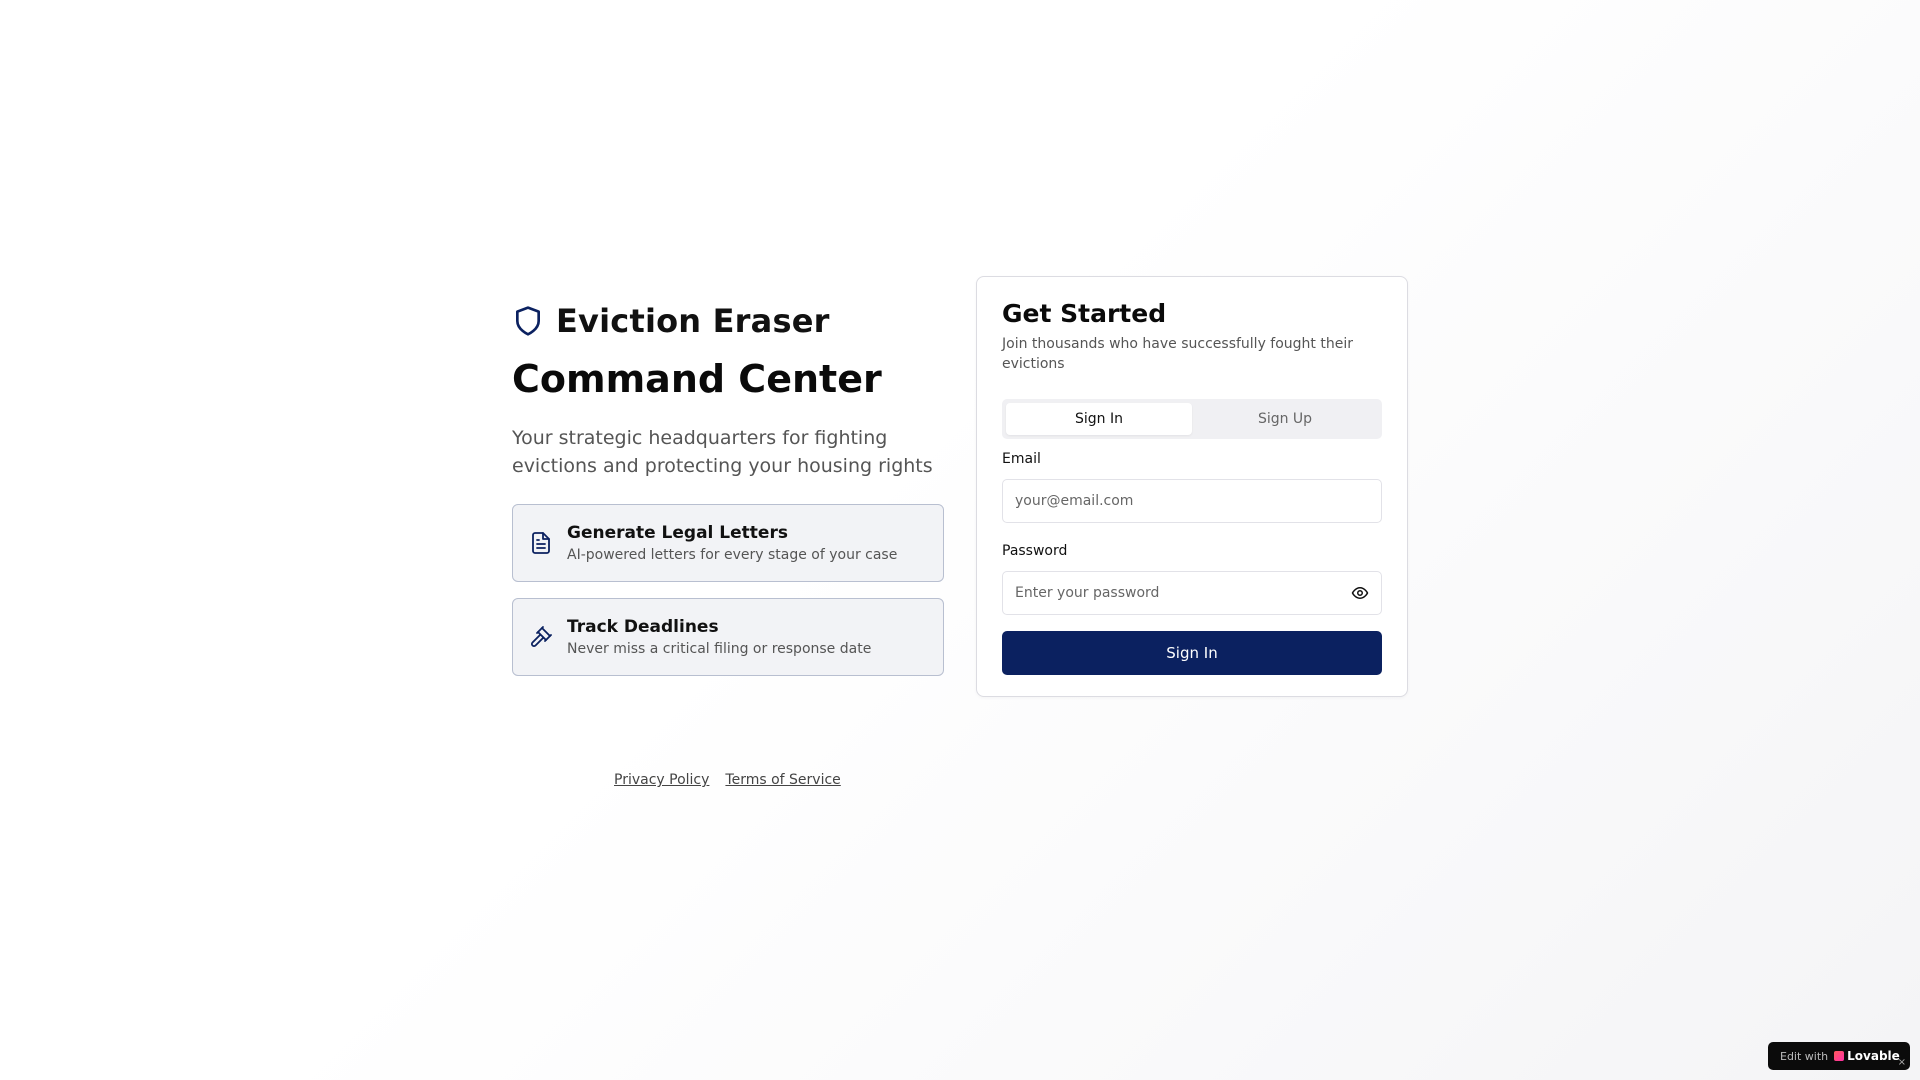 This screenshot has width=1920, height=1080. I want to click on footer-links: Privacy Policy Terms of Service, so click(727, 780).